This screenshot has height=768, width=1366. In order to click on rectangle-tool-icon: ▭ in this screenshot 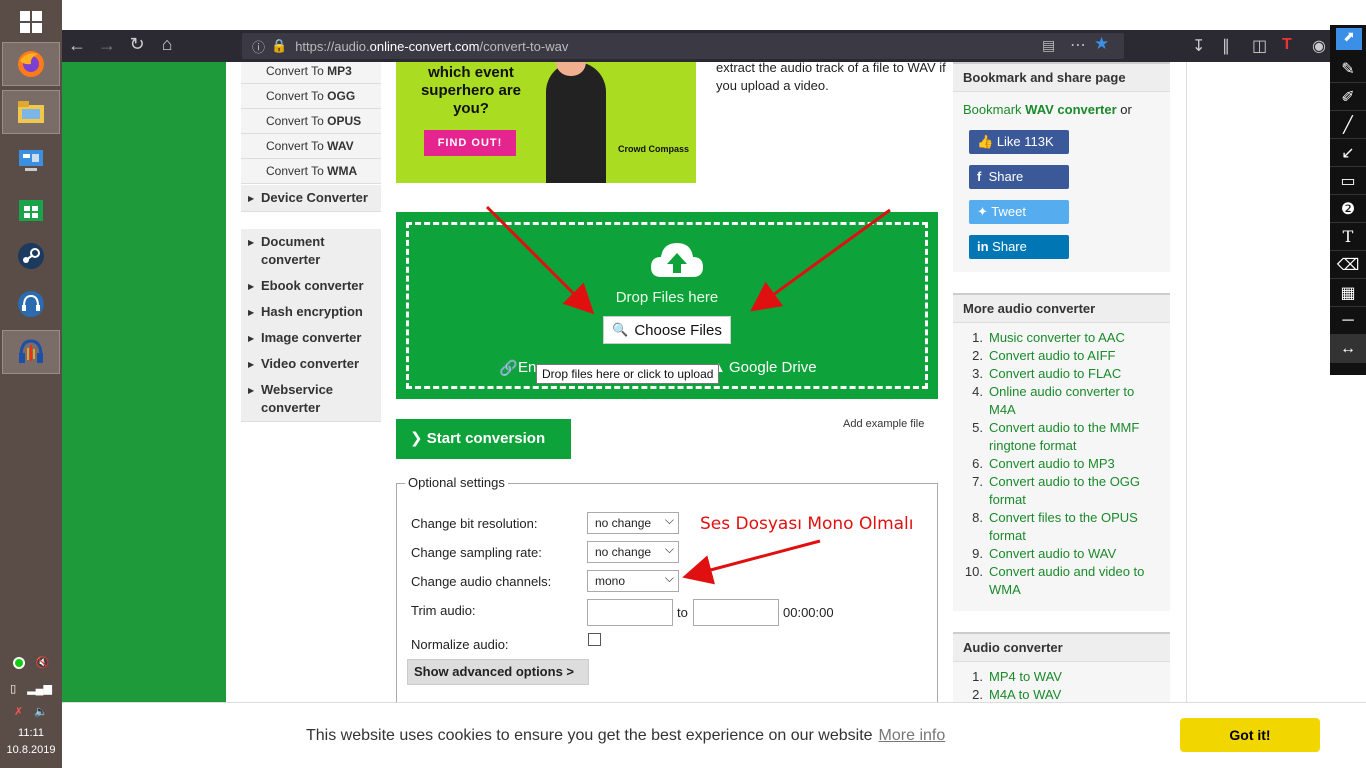, I will do `click(1348, 181)`.